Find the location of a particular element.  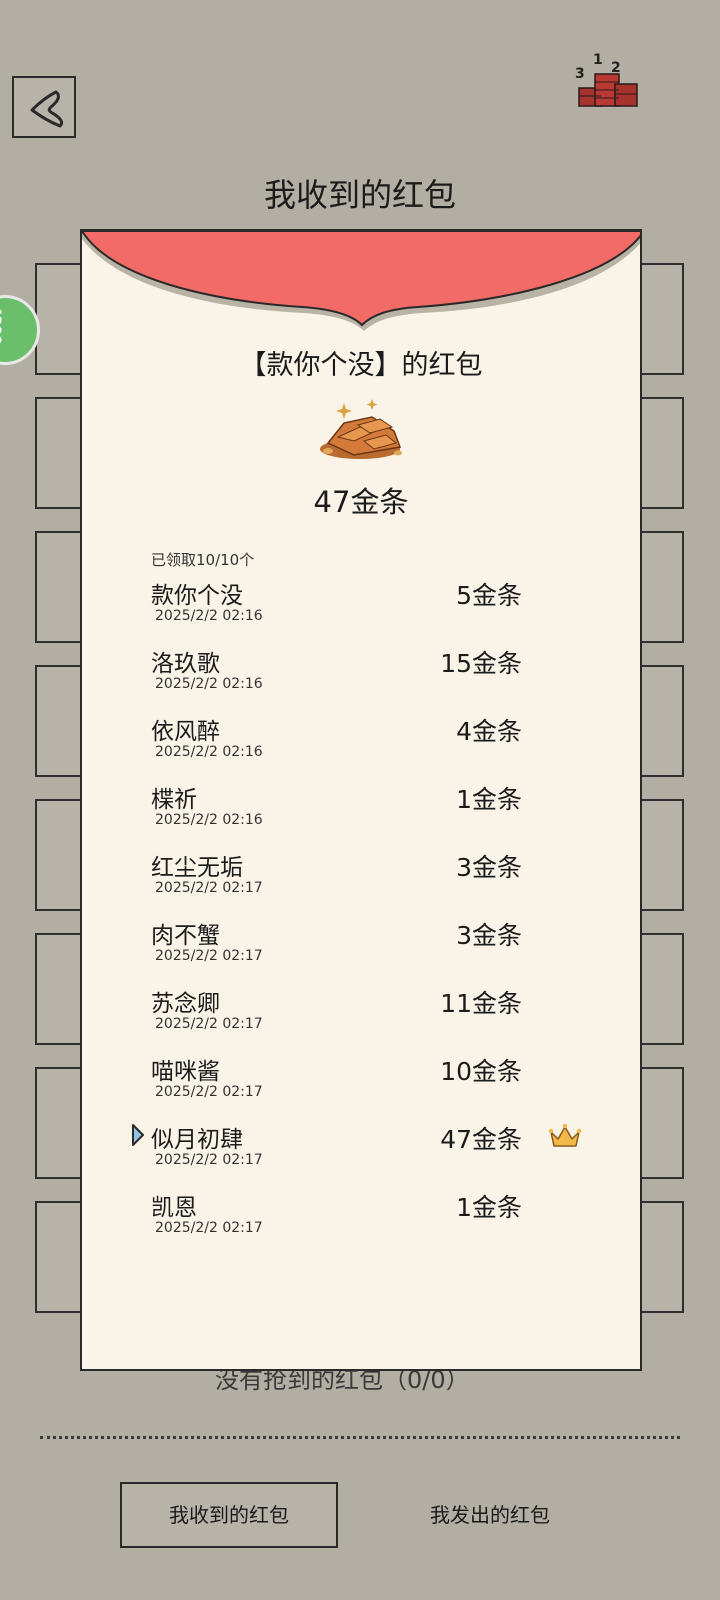

crown-icon is located at coordinates (565, 1135).